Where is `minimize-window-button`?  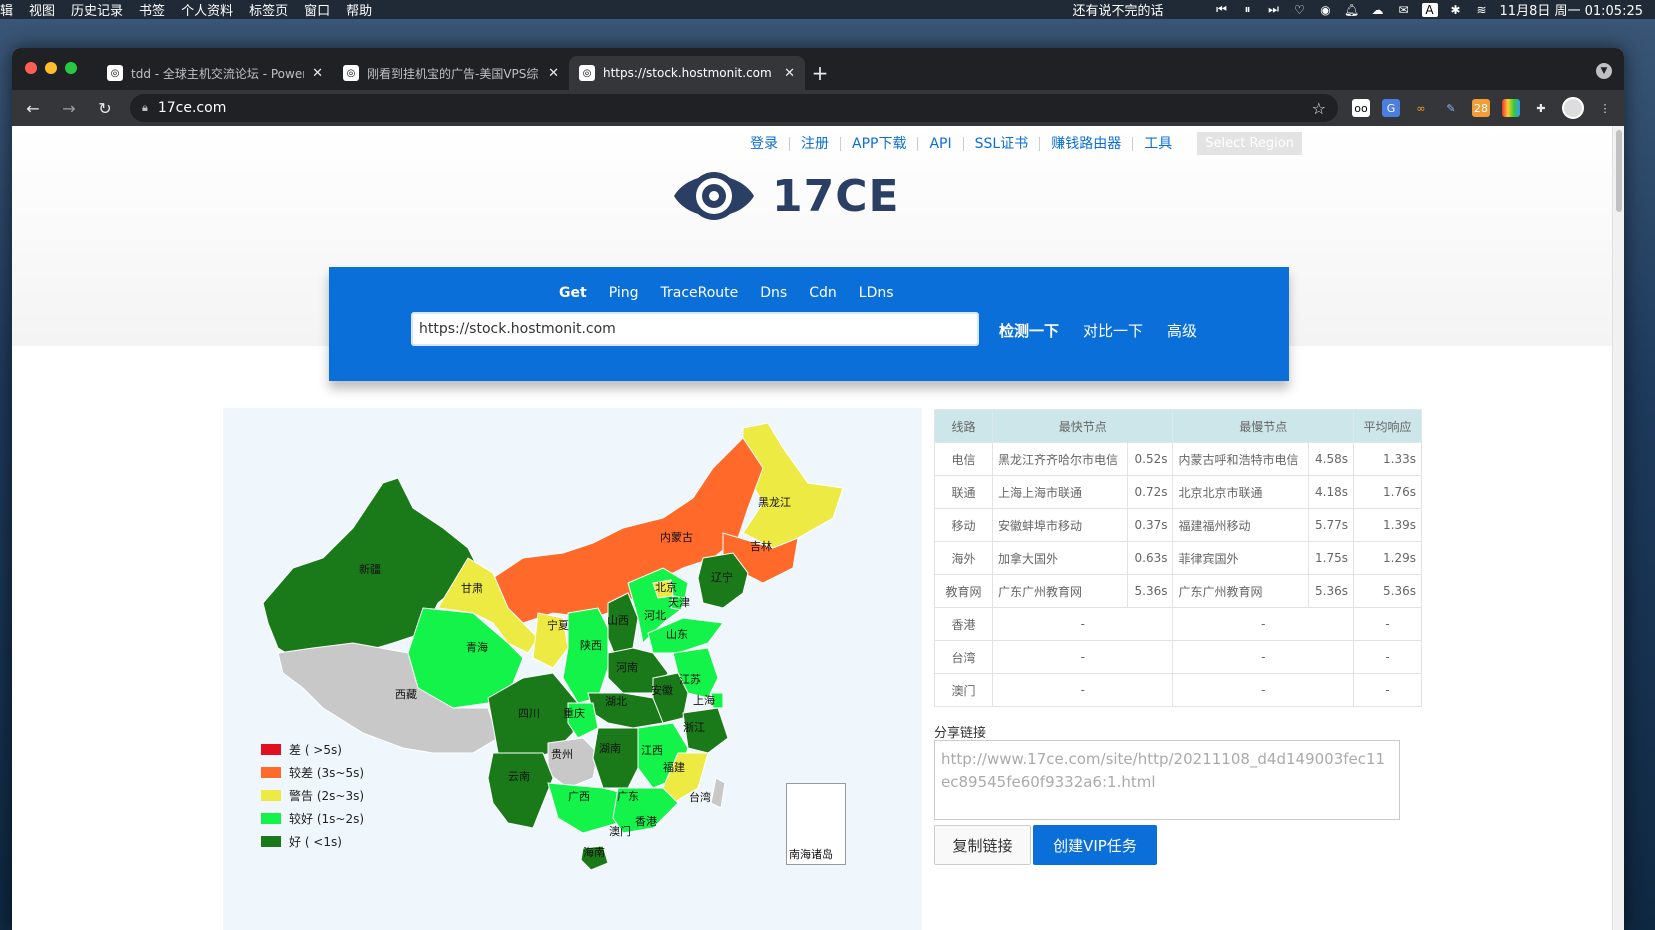 minimize-window-button is located at coordinates (51, 68).